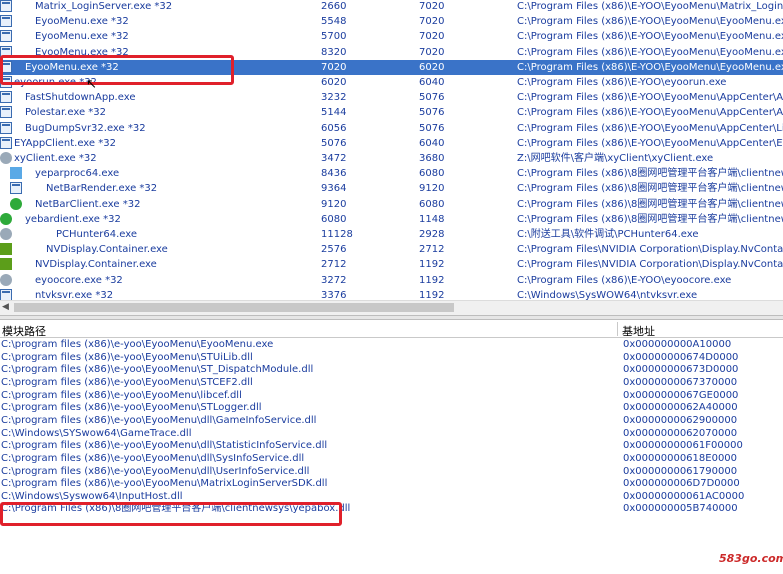  What do you see at coordinates (432, 82) in the screenshot?
I see `process-parent-pid: 6040` at bounding box center [432, 82].